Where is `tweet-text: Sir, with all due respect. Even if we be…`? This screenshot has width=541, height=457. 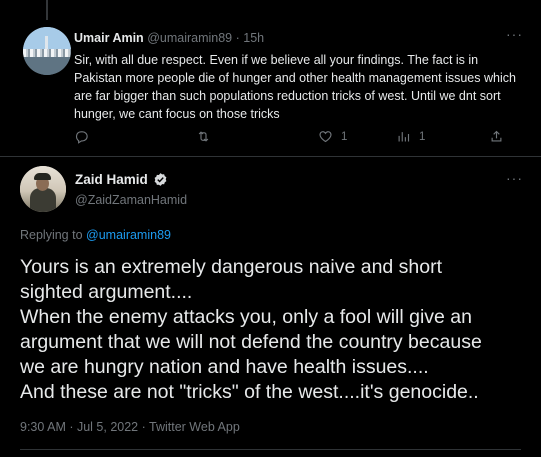
tweet-text: Sir, with all due respect. Even if we be… is located at coordinates (295, 87).